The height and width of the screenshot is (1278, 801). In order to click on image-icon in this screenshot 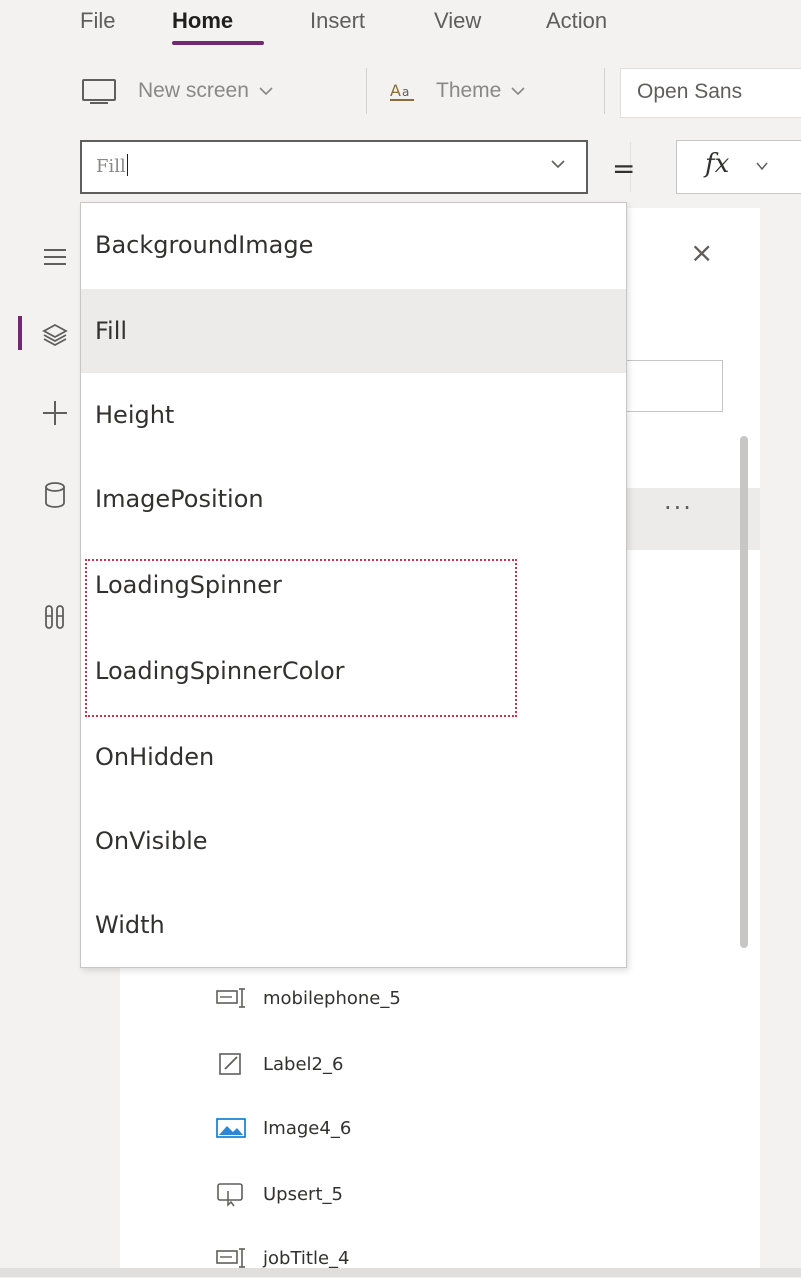, I will do `click(231, 1128)`.